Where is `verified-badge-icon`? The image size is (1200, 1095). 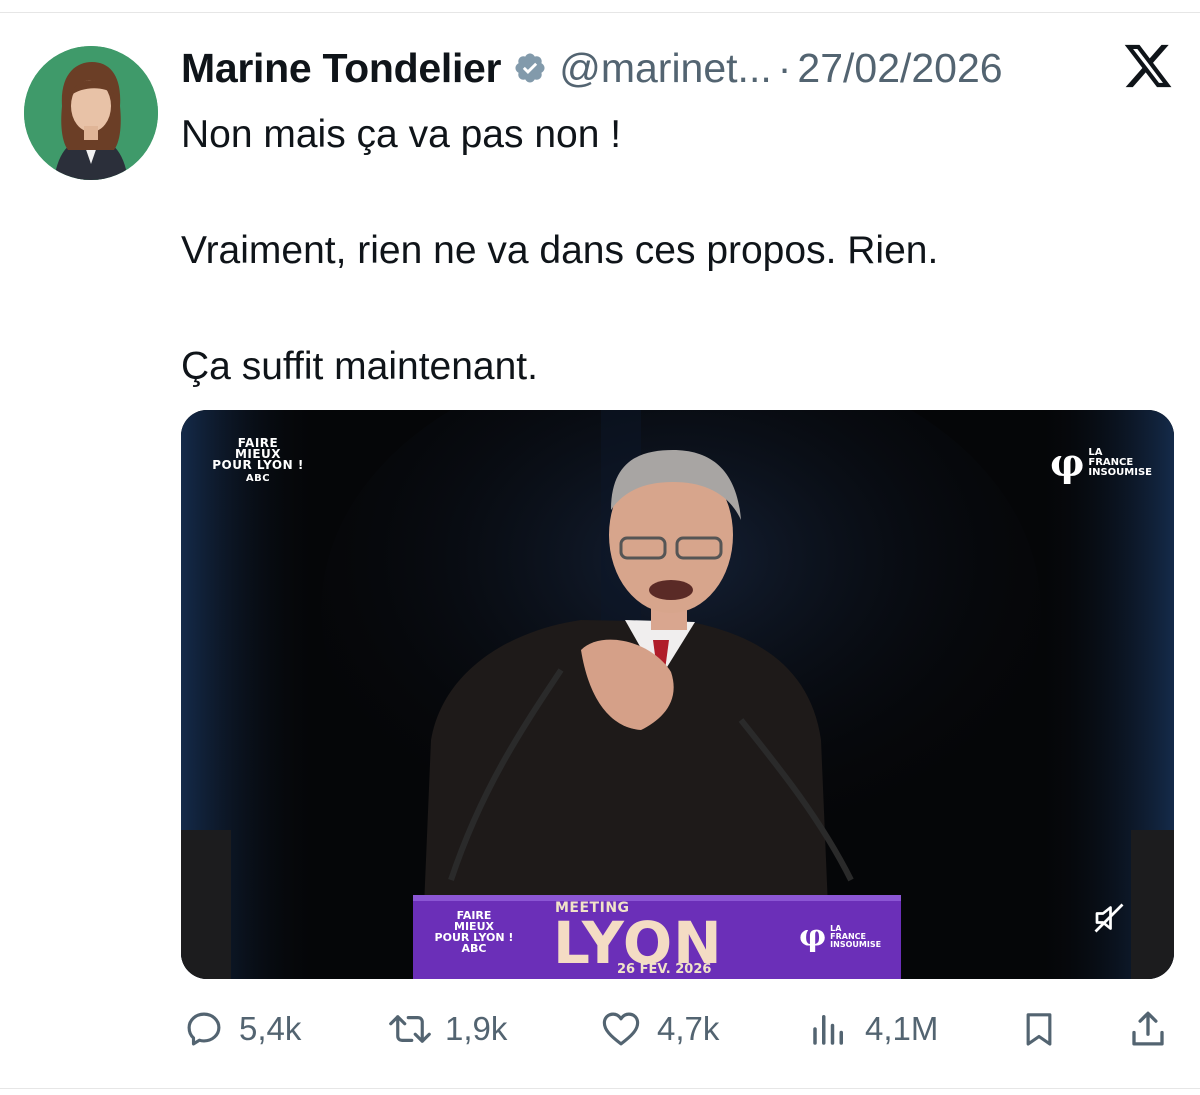
verified-badge-icon is located at coordinates (530, 68).